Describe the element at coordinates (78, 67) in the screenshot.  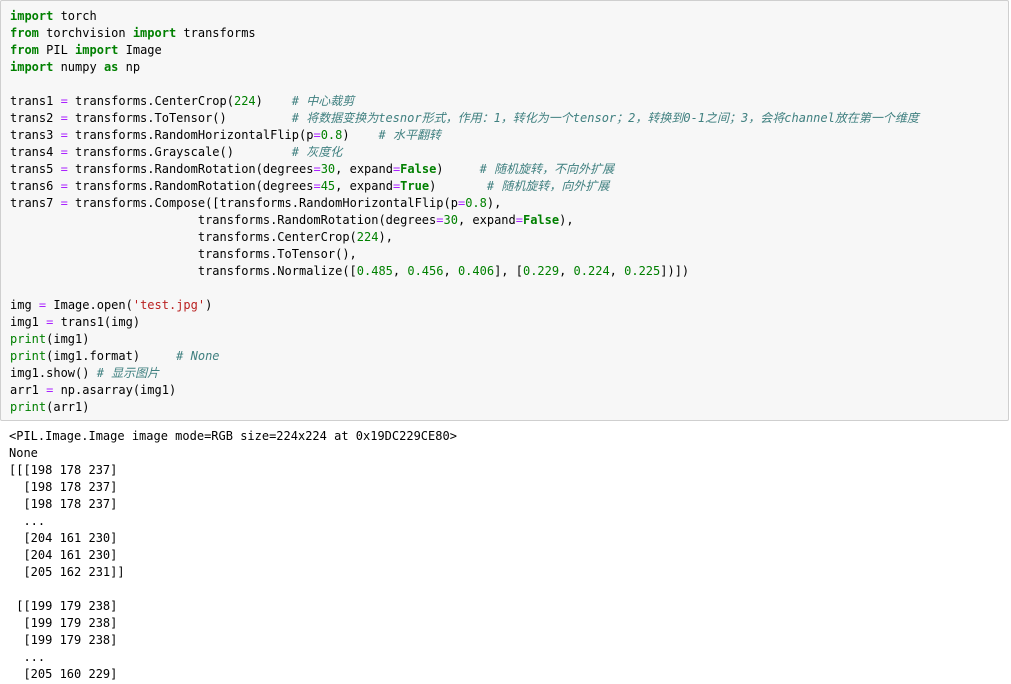
I see `code-token: numpy` at that location.